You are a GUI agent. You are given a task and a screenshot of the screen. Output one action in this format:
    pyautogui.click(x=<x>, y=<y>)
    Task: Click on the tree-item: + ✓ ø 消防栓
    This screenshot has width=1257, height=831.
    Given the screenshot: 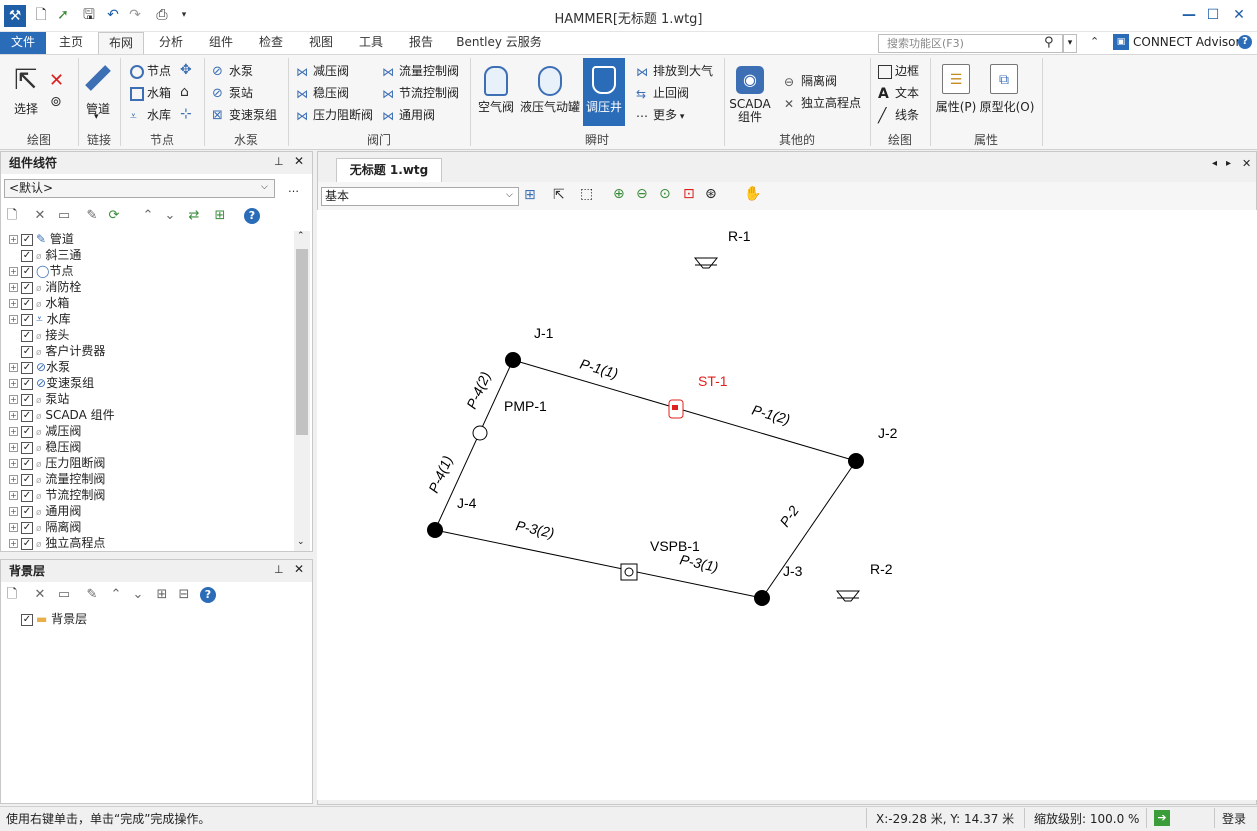 What is the action you would take?
    pyautogui.click(x=45, y=287)
    